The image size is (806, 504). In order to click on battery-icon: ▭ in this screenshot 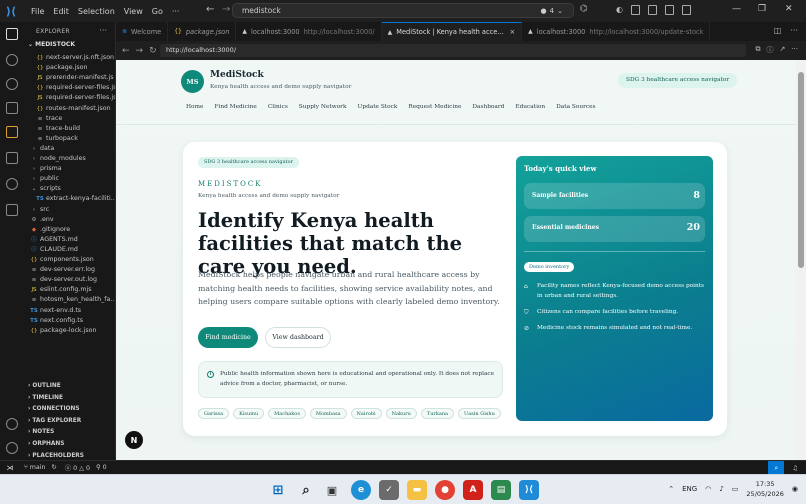, I will do `click(735, 489)`.